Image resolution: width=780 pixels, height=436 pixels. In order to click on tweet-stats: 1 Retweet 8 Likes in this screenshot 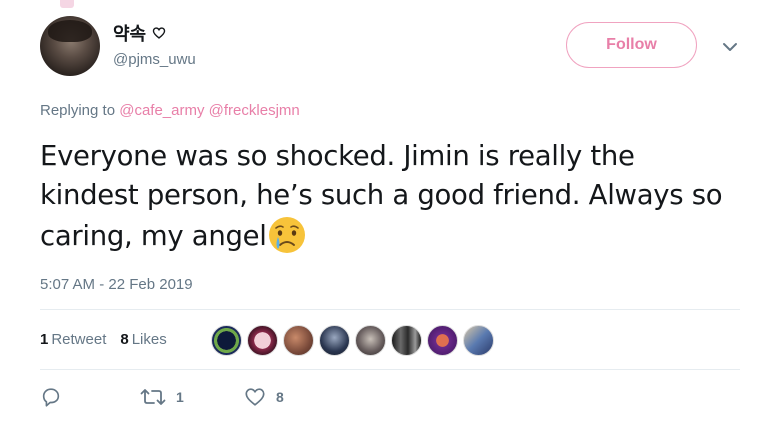, I will do `click(103, 339)`.